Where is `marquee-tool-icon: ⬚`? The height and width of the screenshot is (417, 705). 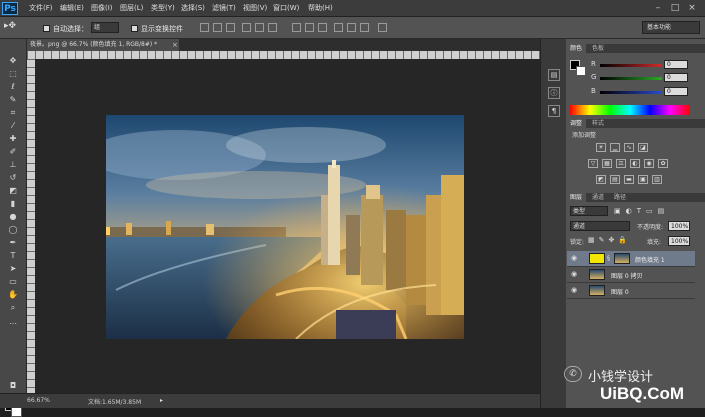 marquee-tool-icon: ⬚ is located at coordinates (13, 74).